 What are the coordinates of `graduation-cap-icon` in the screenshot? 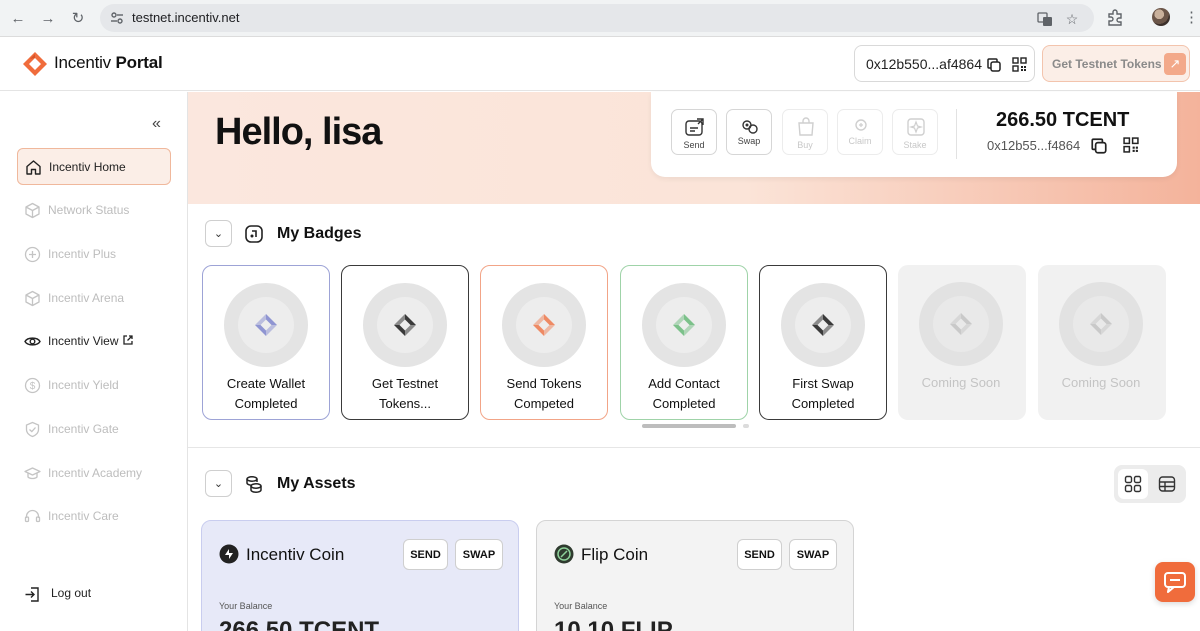 It's located at (32, 473).